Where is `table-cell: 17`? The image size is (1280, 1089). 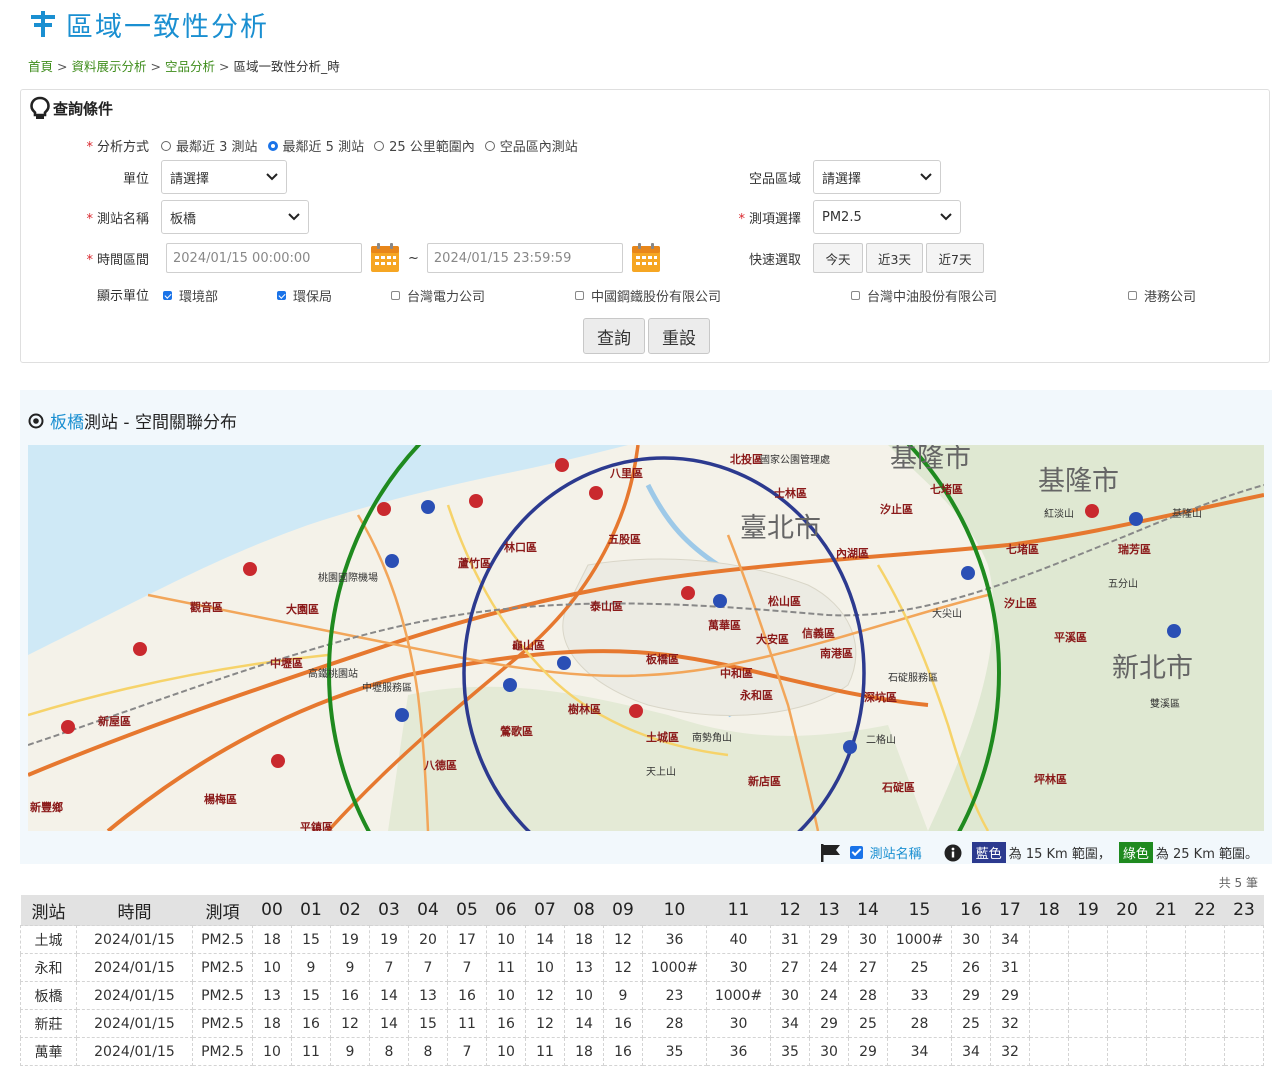
table-cell: 17 is located at coordinates (467, 939).